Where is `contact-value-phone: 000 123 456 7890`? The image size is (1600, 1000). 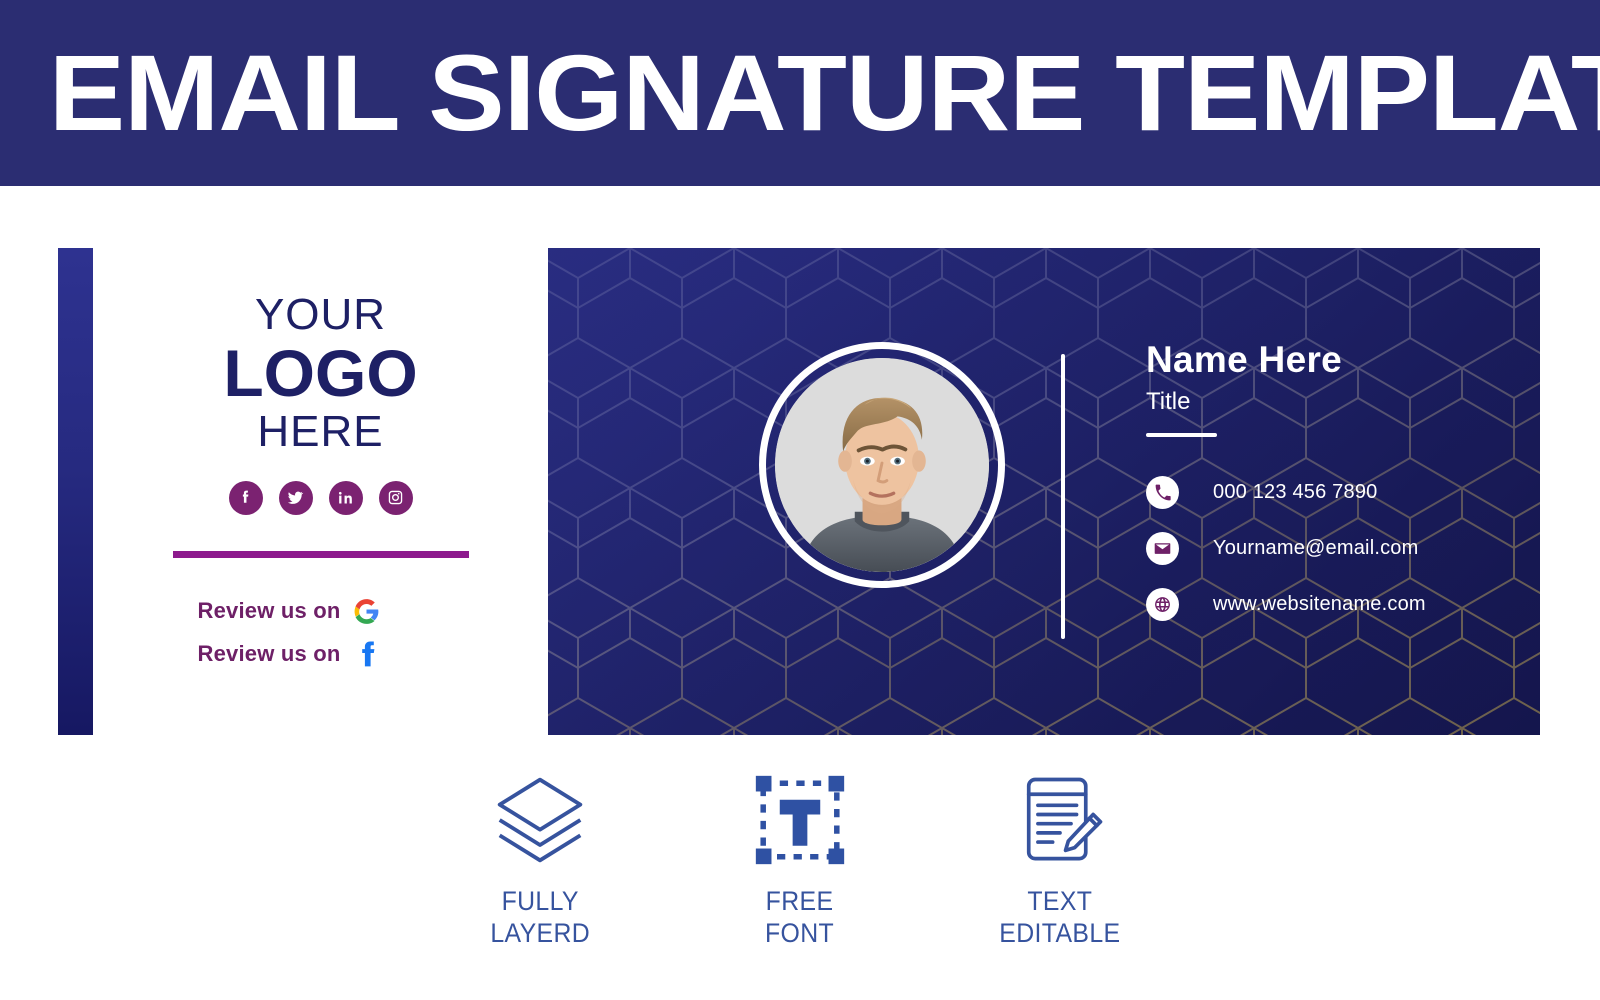 contact-value-phone: 000 123 456 7890 is located at coordinates (1295, 492).